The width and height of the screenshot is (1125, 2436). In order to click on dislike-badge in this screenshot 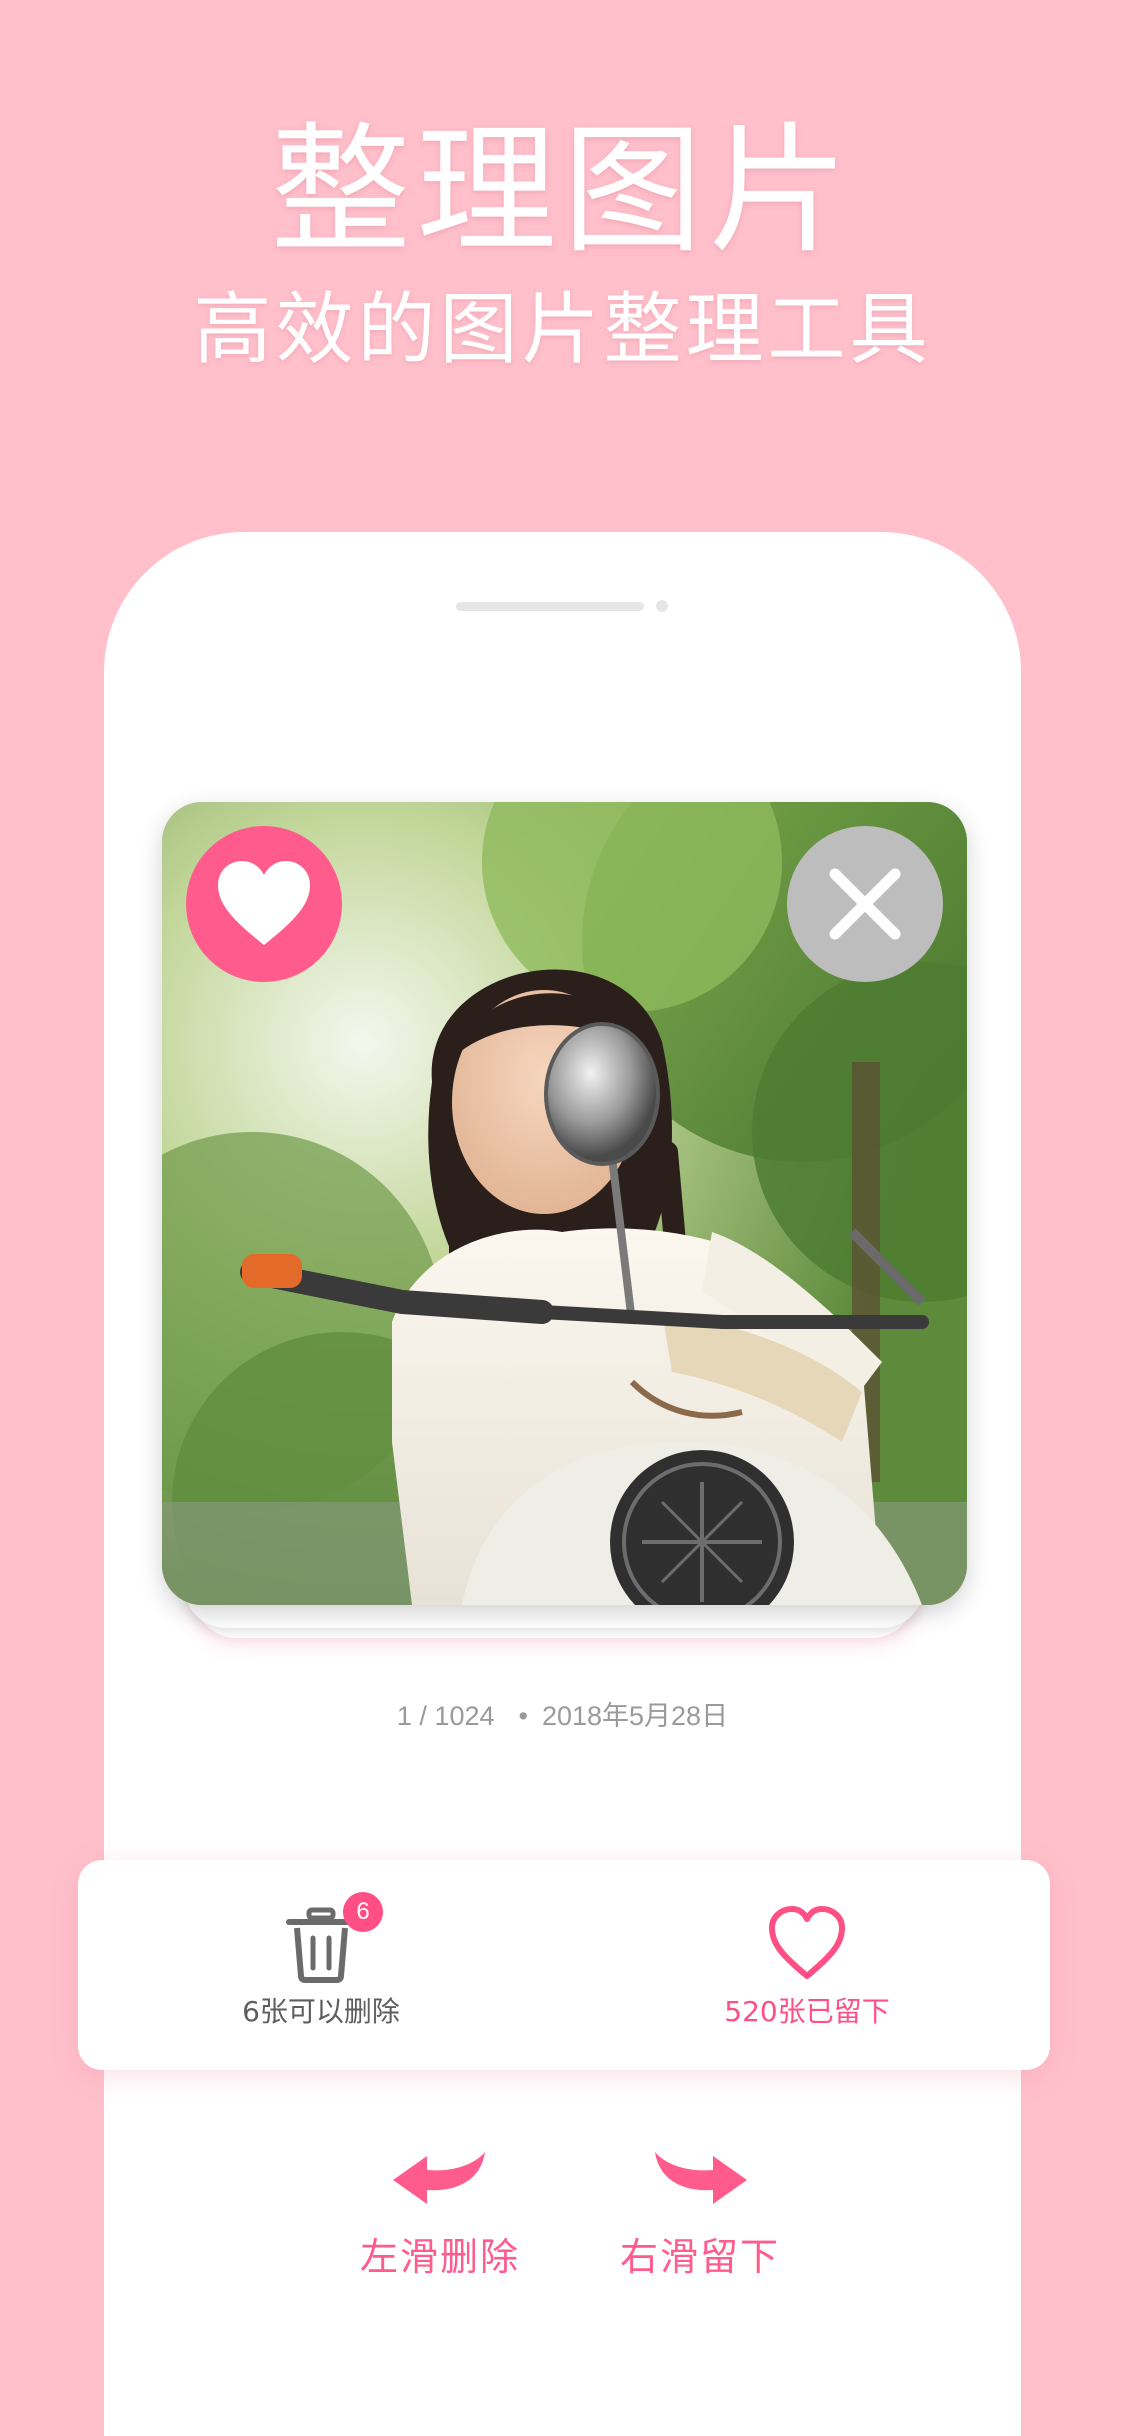, I will do `click(865, 904)`.